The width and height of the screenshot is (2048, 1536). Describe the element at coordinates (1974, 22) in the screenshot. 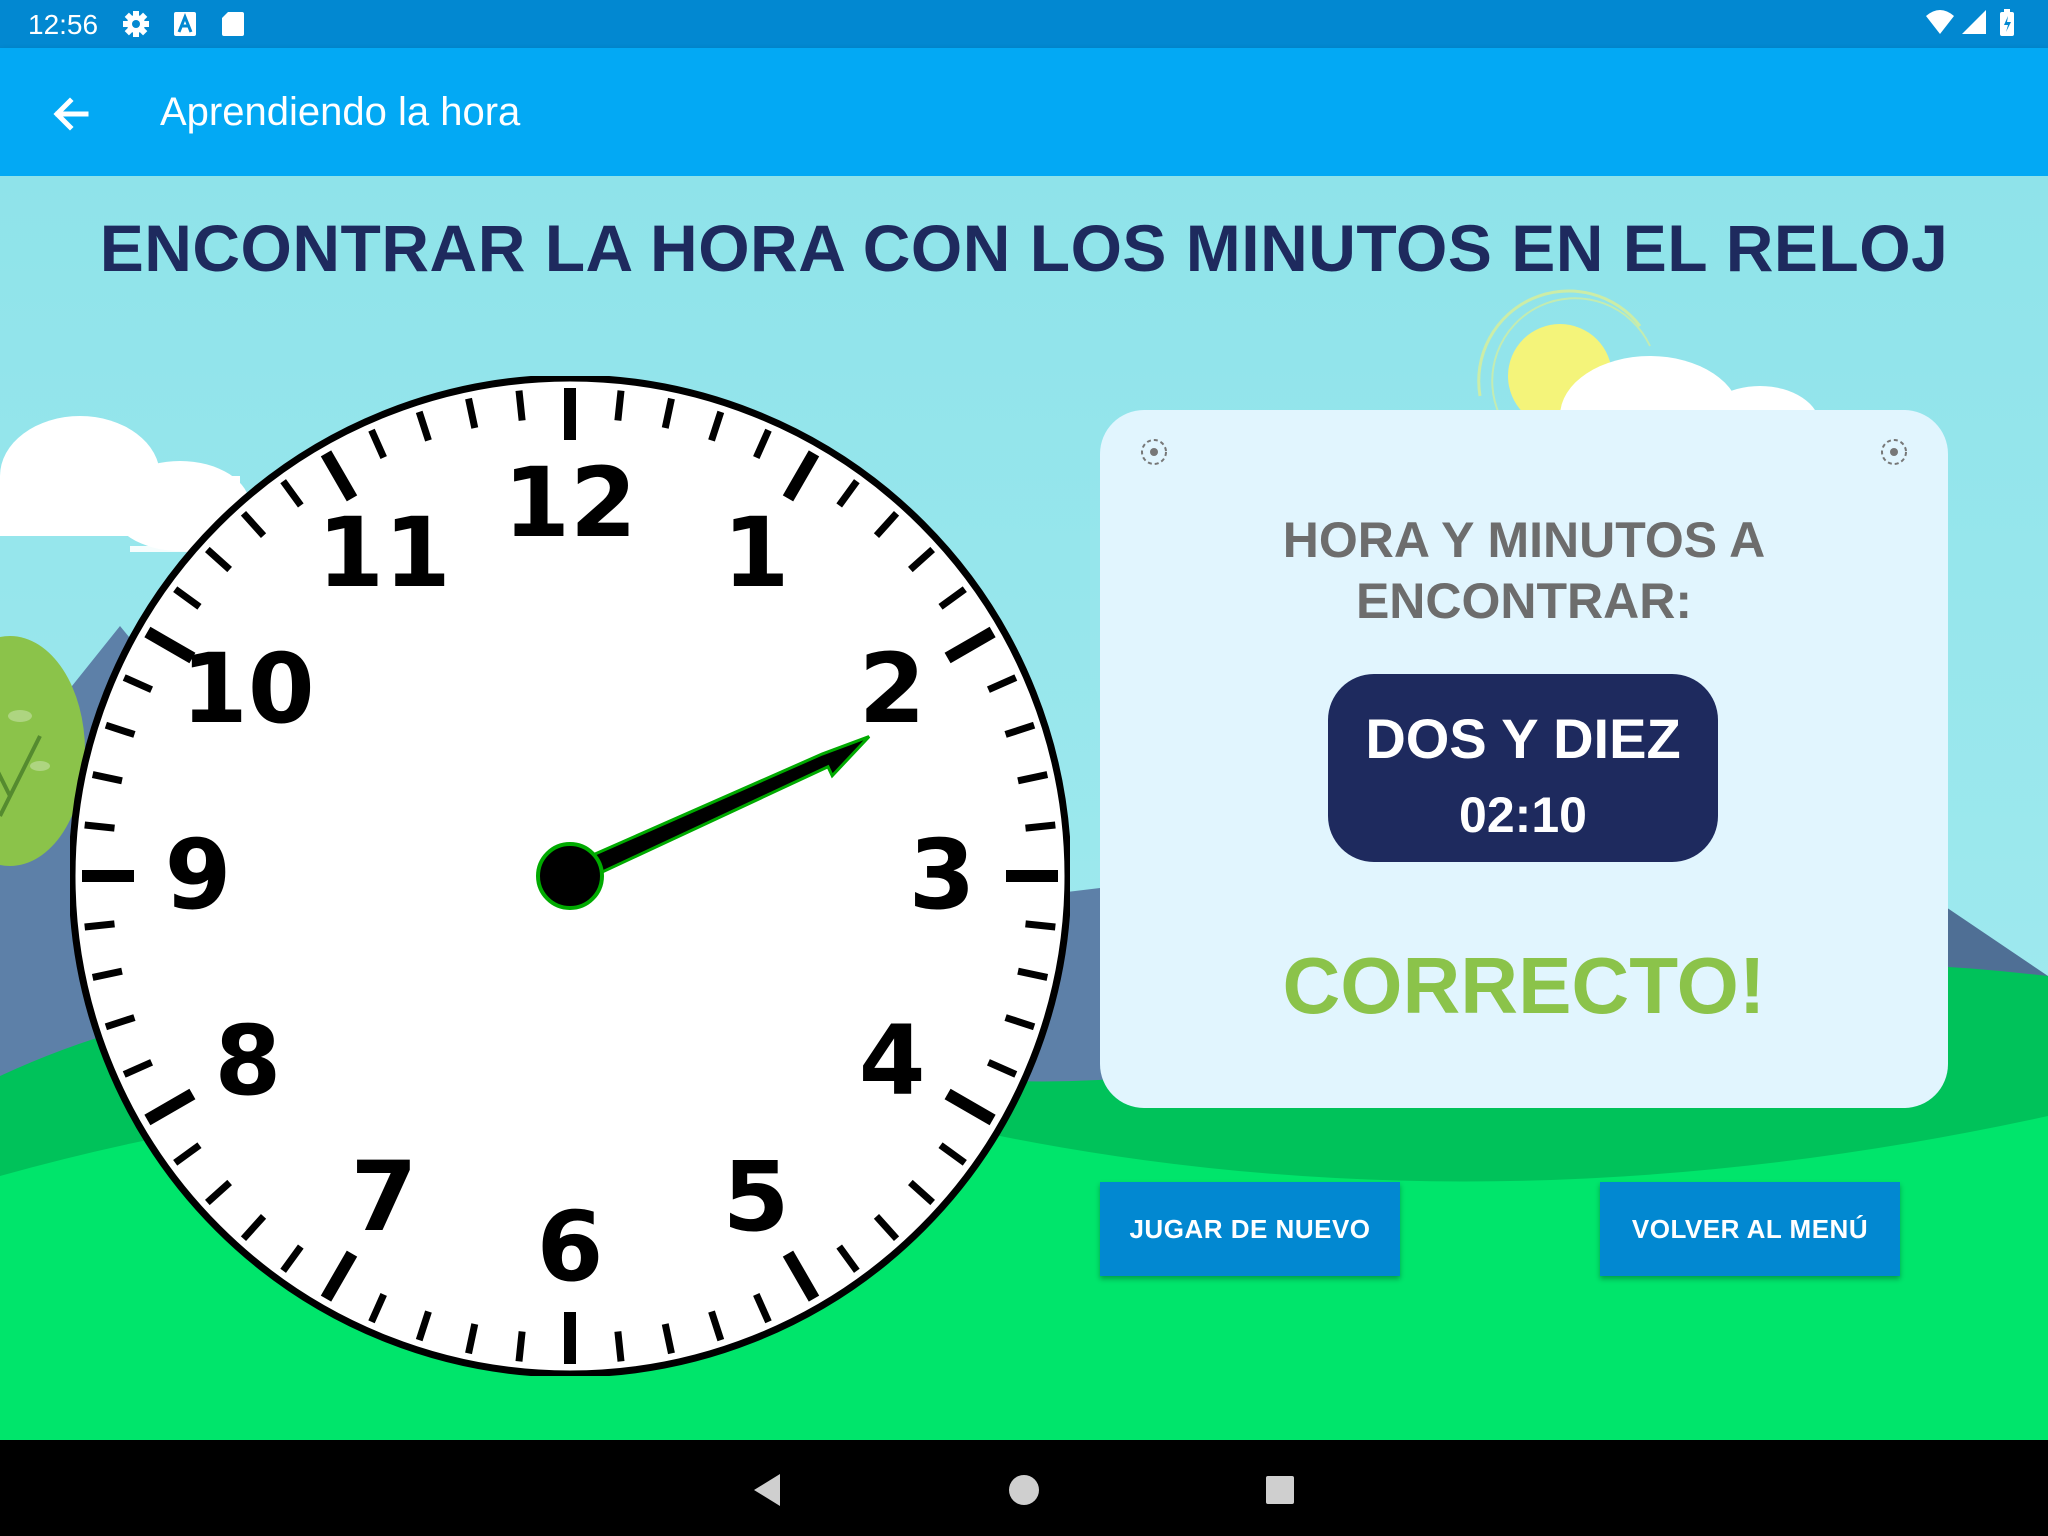

I see `signal-icon` at that location.